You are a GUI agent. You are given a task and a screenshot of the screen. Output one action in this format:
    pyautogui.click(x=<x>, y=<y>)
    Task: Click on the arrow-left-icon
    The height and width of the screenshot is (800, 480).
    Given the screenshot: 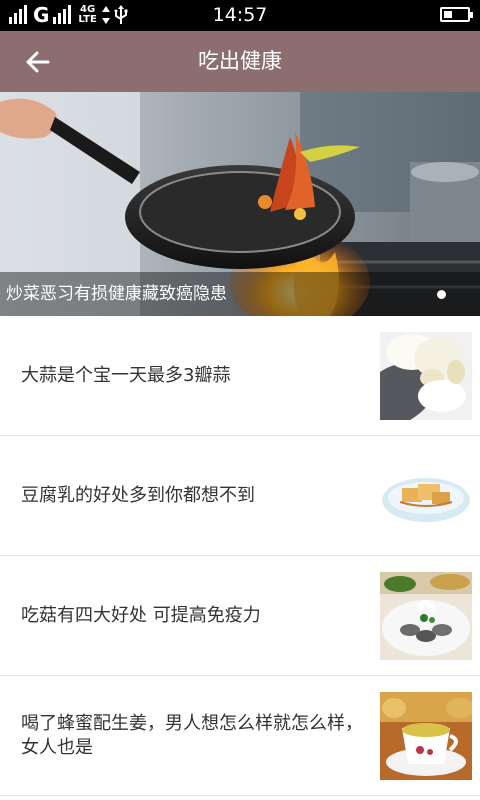 What is the action you would take?
    pyautogui.click(x=38, y=62)
    